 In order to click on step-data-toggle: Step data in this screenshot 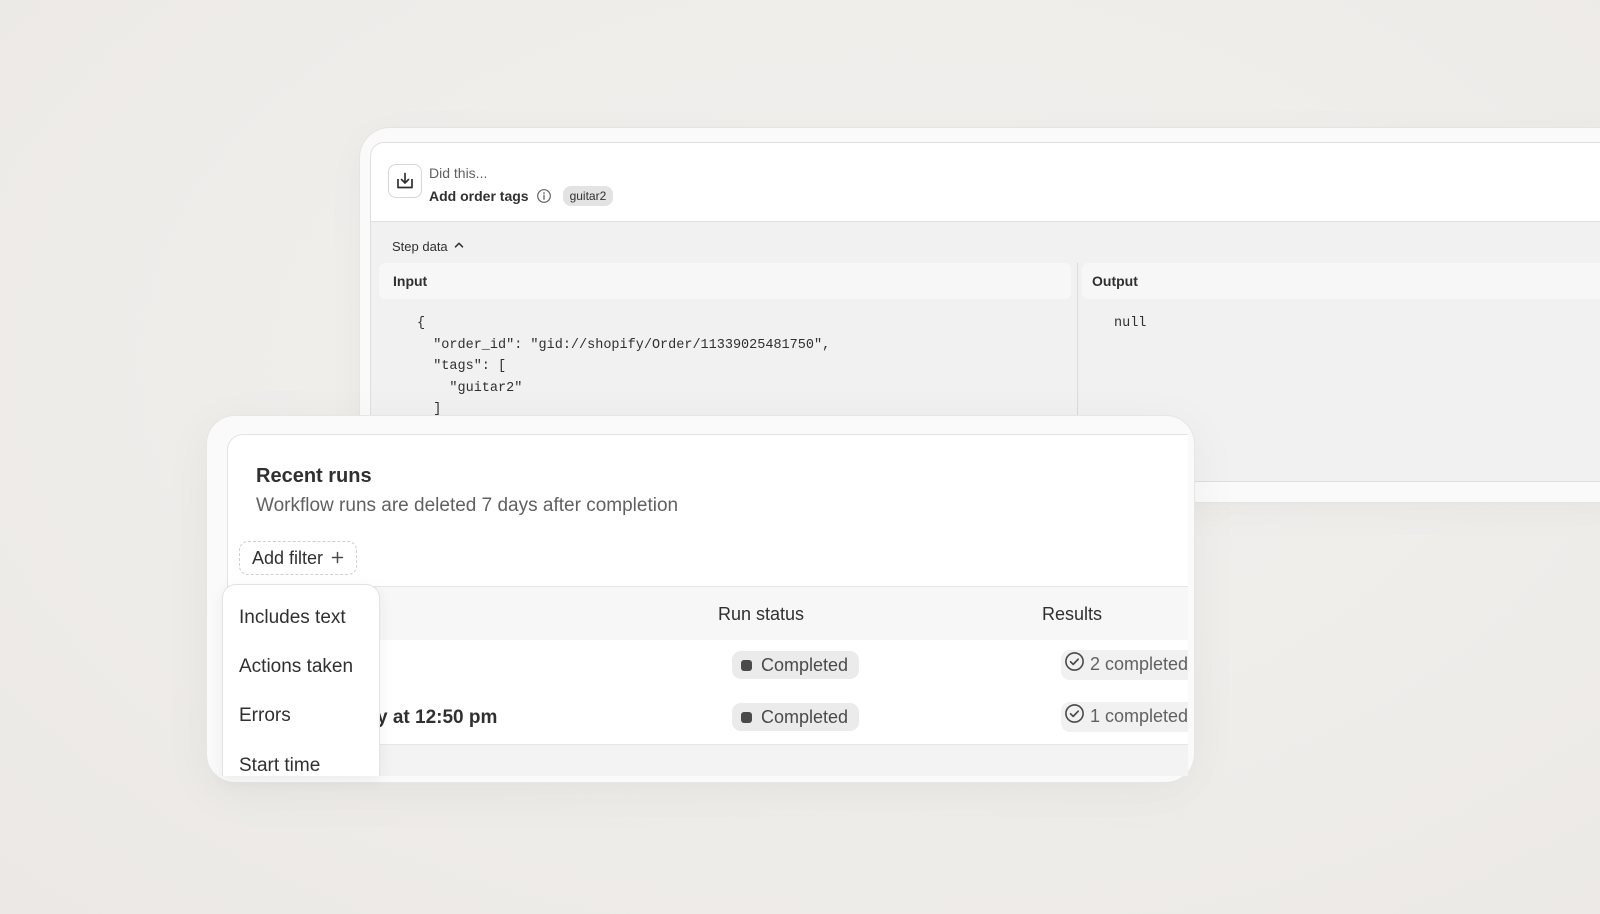, I will do `click(428, 246)`.